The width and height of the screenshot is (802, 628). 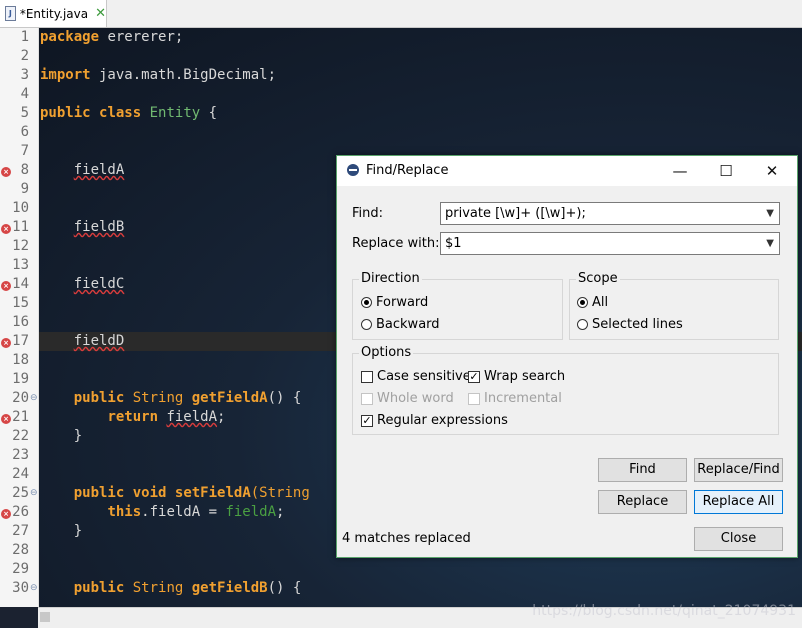 What do you see at coordinates (630, 324) in the screenshot?
I see `selected-lines-radio: Selected lines` at bounding box center [630, 324].